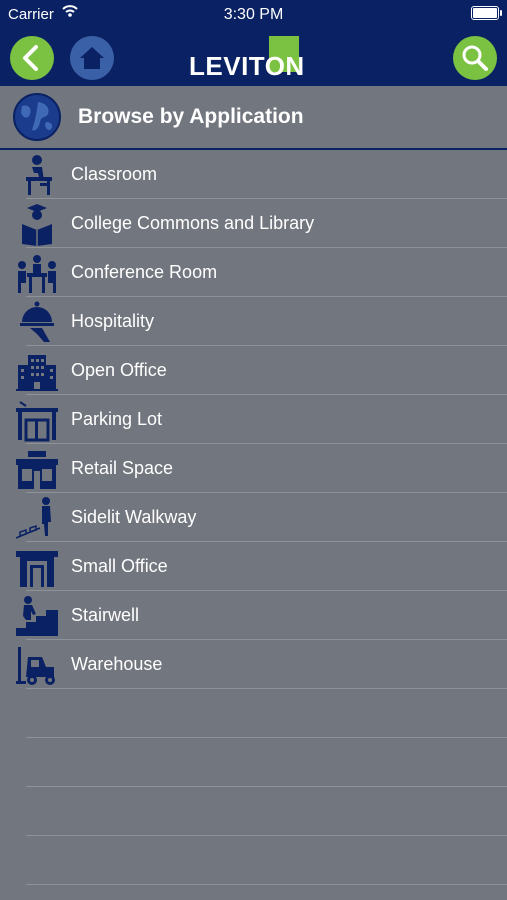 The width and height of the screenshot is (507, 900). What do you see at coordinates (37, 470) in the screenshot?
I see `storefront-icon` at bounding box center [37, 470].